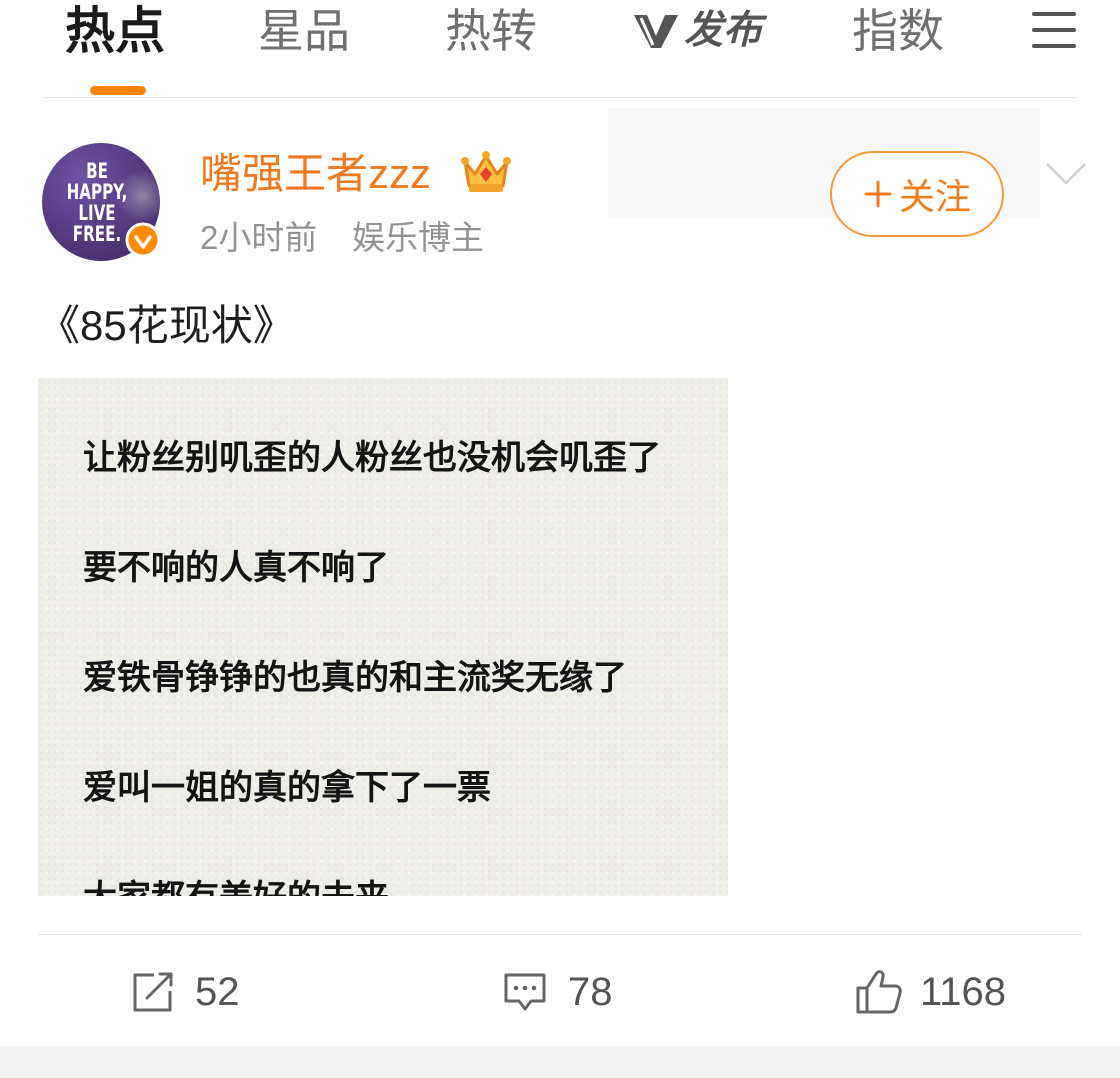  I want to click on plus-icon, so click(878, 194).